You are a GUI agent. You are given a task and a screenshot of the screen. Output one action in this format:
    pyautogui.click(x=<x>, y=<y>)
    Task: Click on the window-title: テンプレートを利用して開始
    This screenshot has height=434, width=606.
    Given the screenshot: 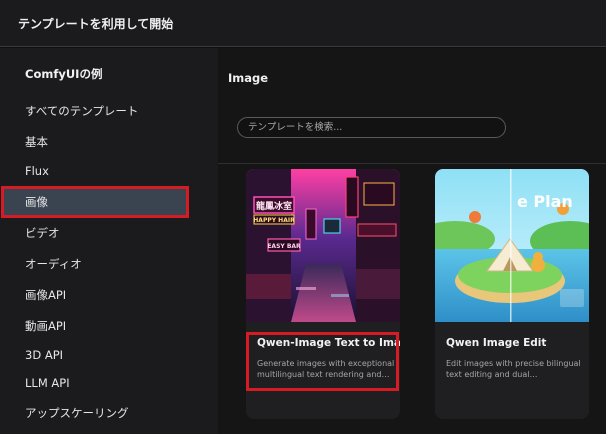 What is the action you would take?
    pyautogui.click(x=96, y=23)
    